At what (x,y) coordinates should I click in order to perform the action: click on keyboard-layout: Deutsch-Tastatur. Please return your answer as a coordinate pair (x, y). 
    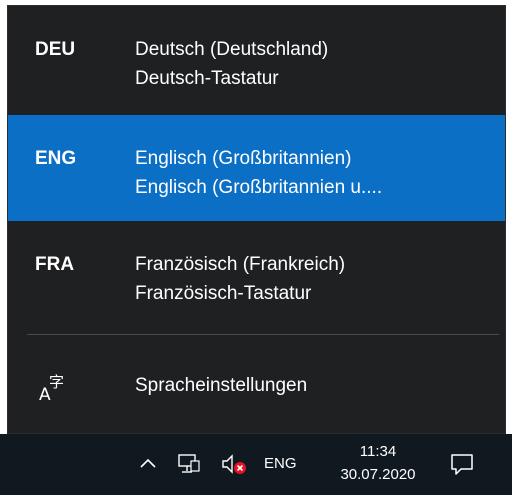
    Looking at the image, I should click on (207, 78).